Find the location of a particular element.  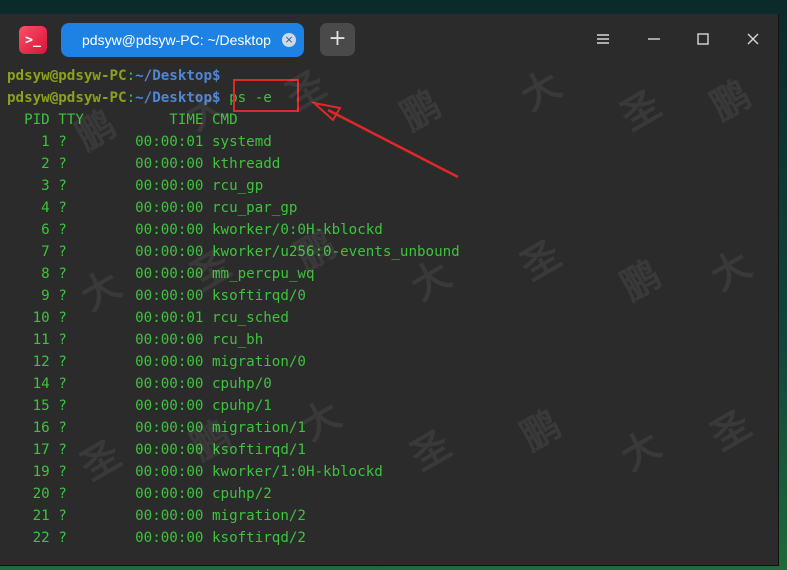

annotation-arrow is located at coordinates (384, 140).